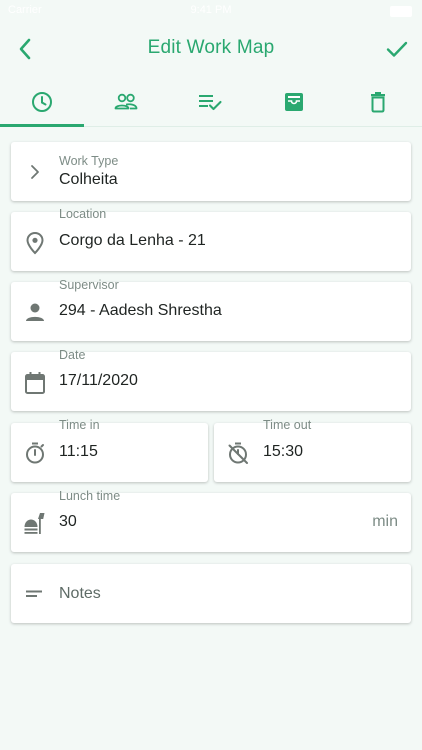 The height and width of the screenshot is (750, 422). What do you see at coordinates (42, 125) in the screenshot?
I see `active-tab-indicator` at bounding box center [42, 125].